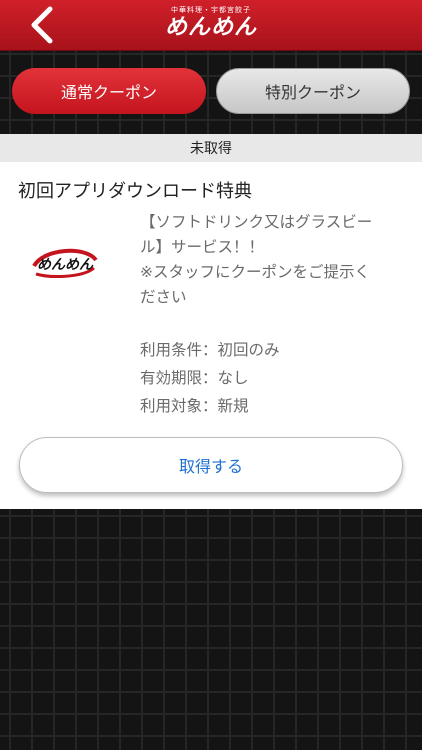  I want to click on description-line: ださい, so click(163, 297).